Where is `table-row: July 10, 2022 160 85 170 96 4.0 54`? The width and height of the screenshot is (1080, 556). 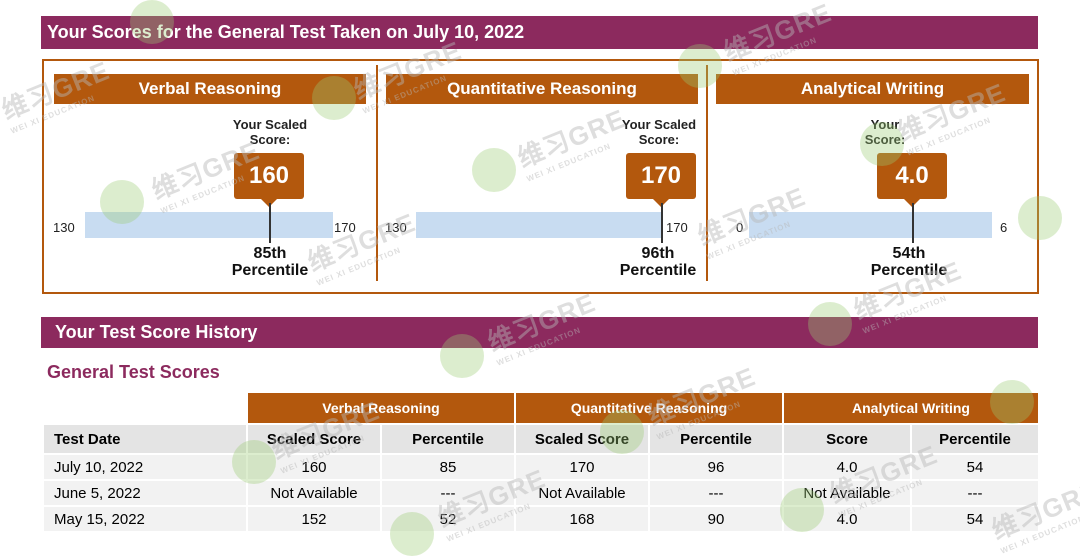
table-row: July 10, 2022 160 85 170 96 4.0 54 is located at coordinates (541, 467).